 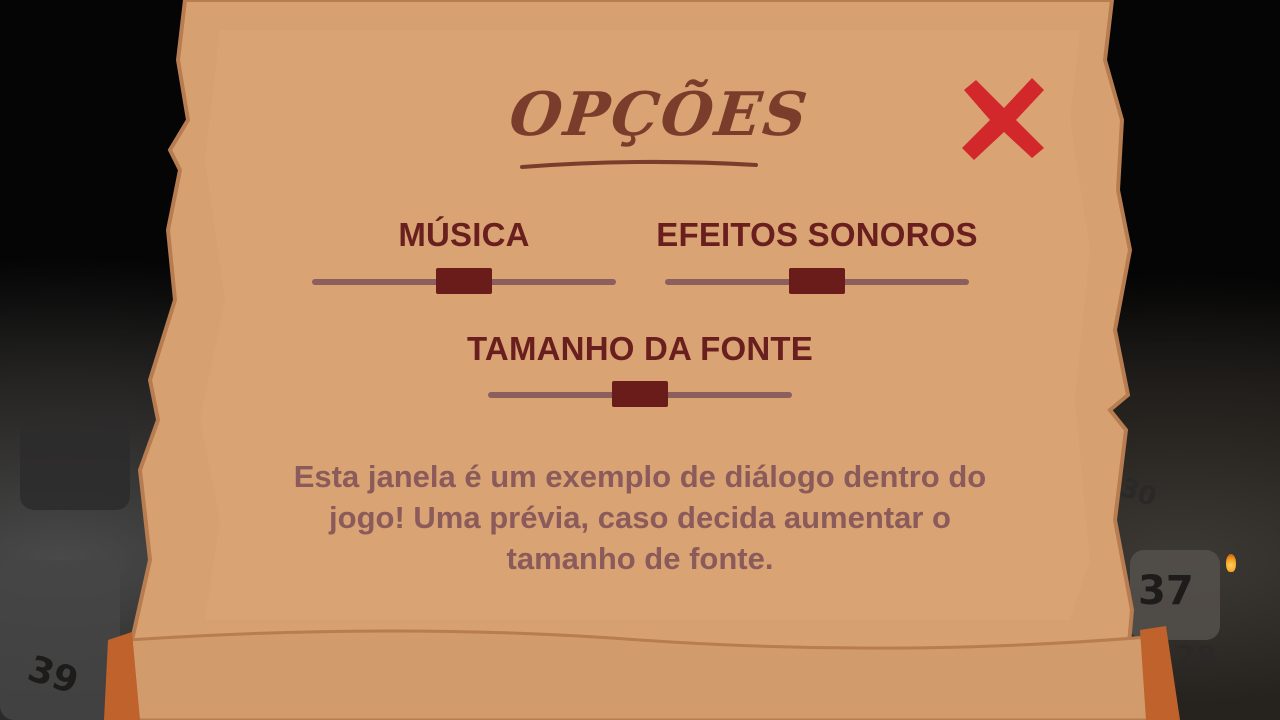 I want to click on music-slider, so click(x=464, y=283).